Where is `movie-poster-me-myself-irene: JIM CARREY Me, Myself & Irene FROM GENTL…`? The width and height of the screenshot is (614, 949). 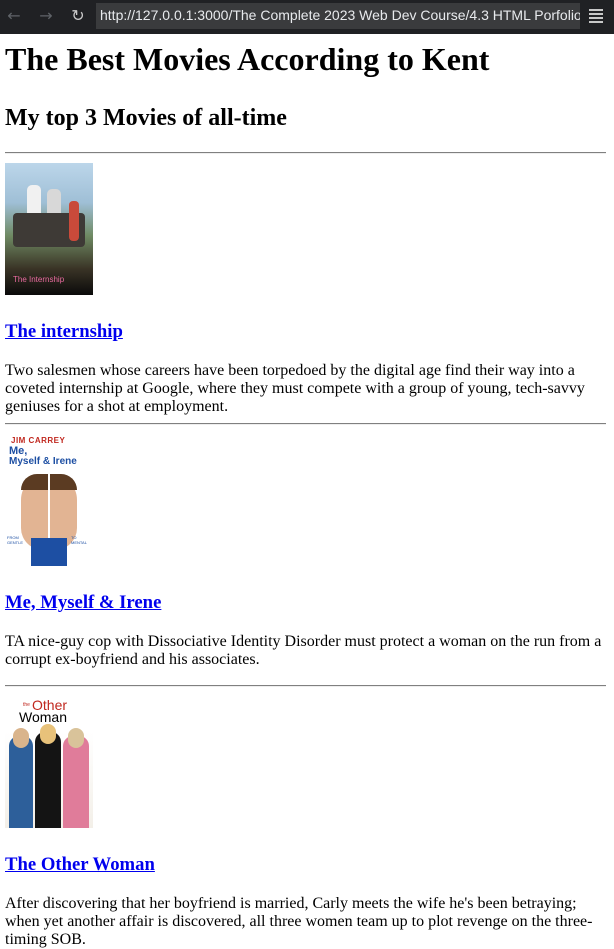
movie-poster-me-myself-irene: JIM CARREY Me, Myself & Irene FROM GENTL… is located at coordinates (49, 500).